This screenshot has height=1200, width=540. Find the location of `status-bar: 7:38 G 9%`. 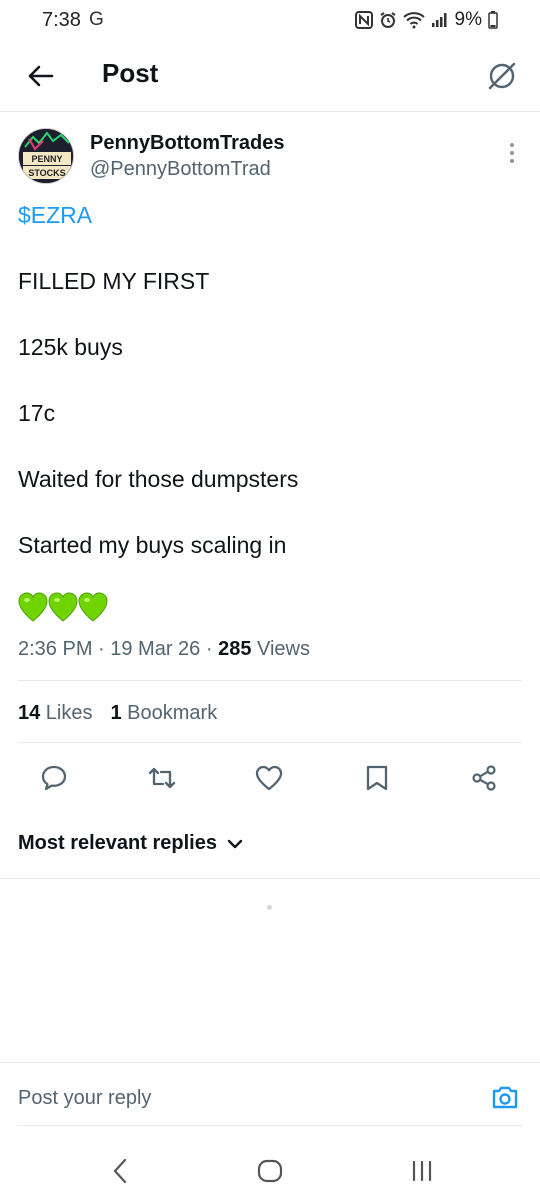

status-bar: 7:38 G 9% is located at coordinates (270, 21).